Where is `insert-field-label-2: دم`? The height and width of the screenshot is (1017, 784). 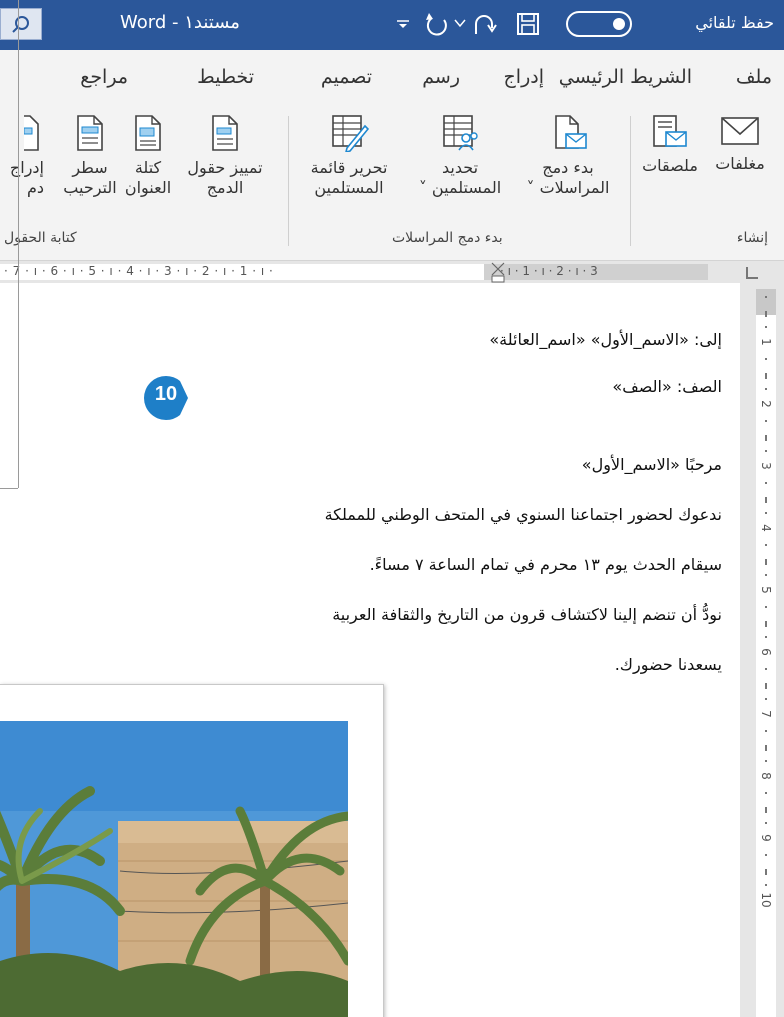 insert-field-label-2: دم is located at coordinates (35, 187).